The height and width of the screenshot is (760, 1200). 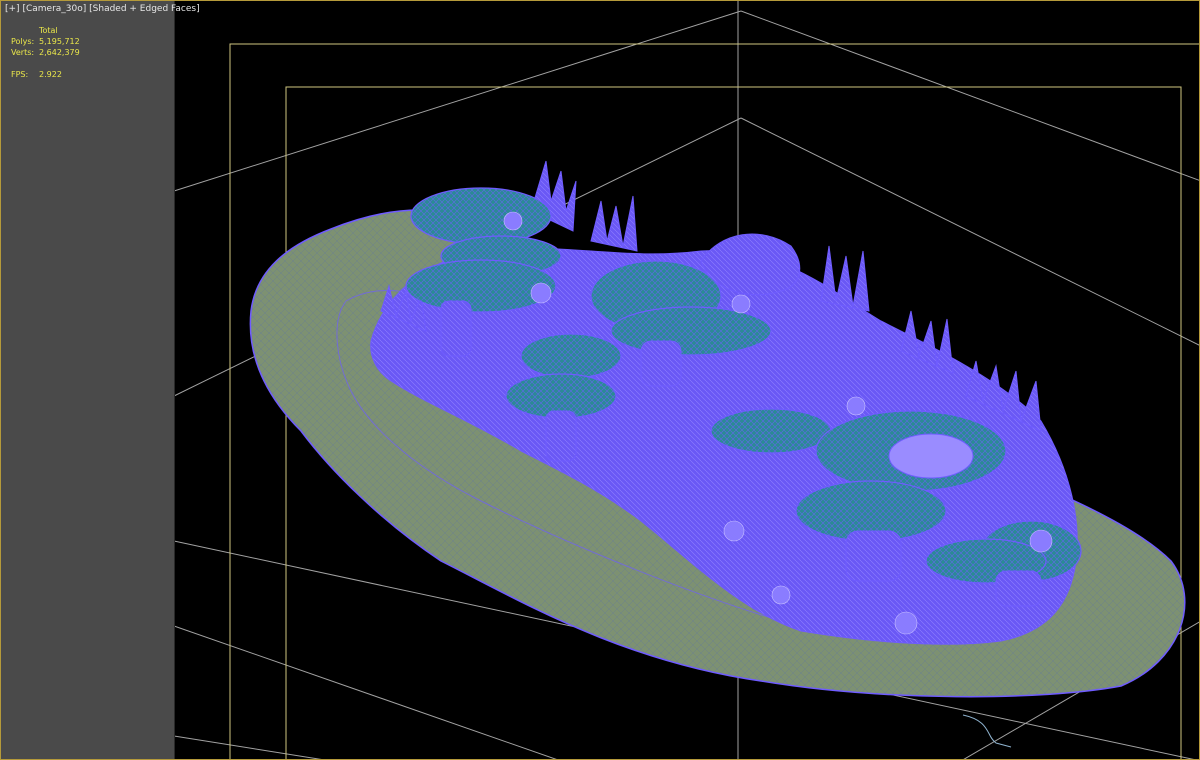 I want to click on stats-fps-row: FPS: 2.922, so click(x=45, y=74).